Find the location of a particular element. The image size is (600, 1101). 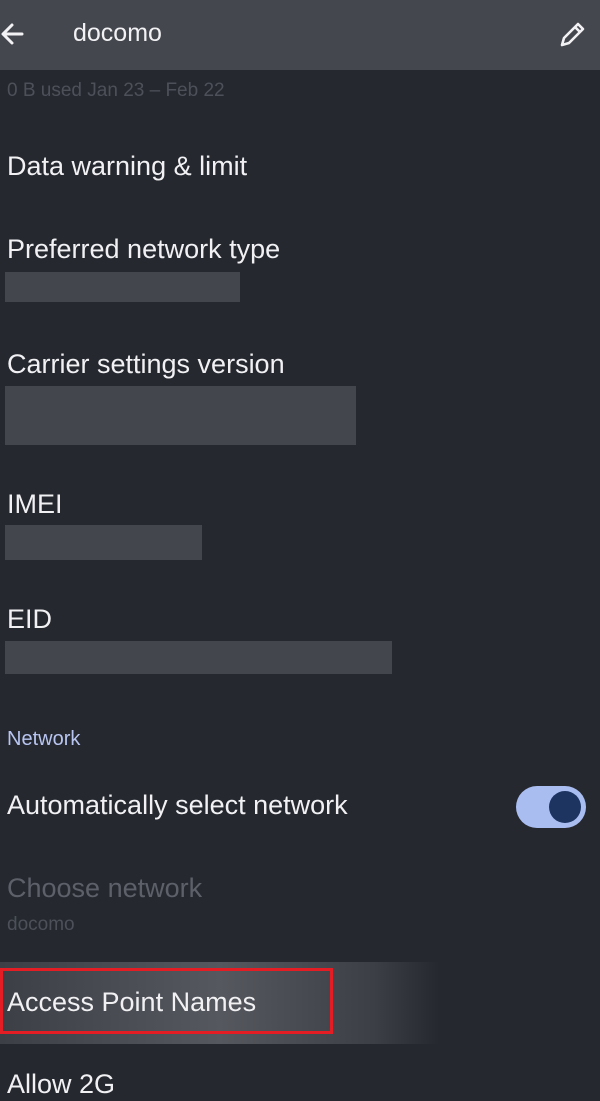

imei-item: IMEI is located at coordinates (35, 504).